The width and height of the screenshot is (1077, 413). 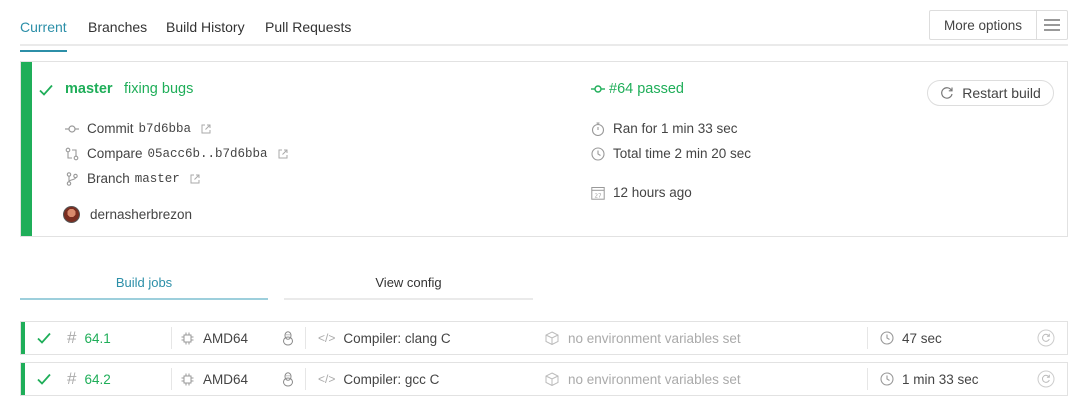 I want to click on calendar-day: 27, so click(x=598, y=196).